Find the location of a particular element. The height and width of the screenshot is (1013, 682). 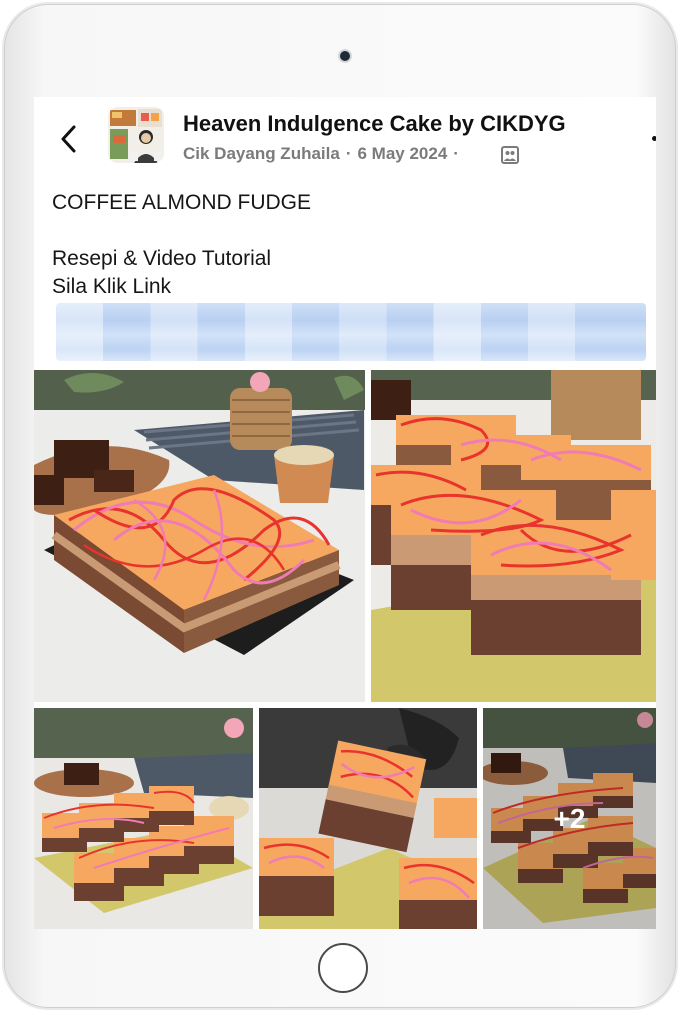

home-button is located at coordinates (343, 968).